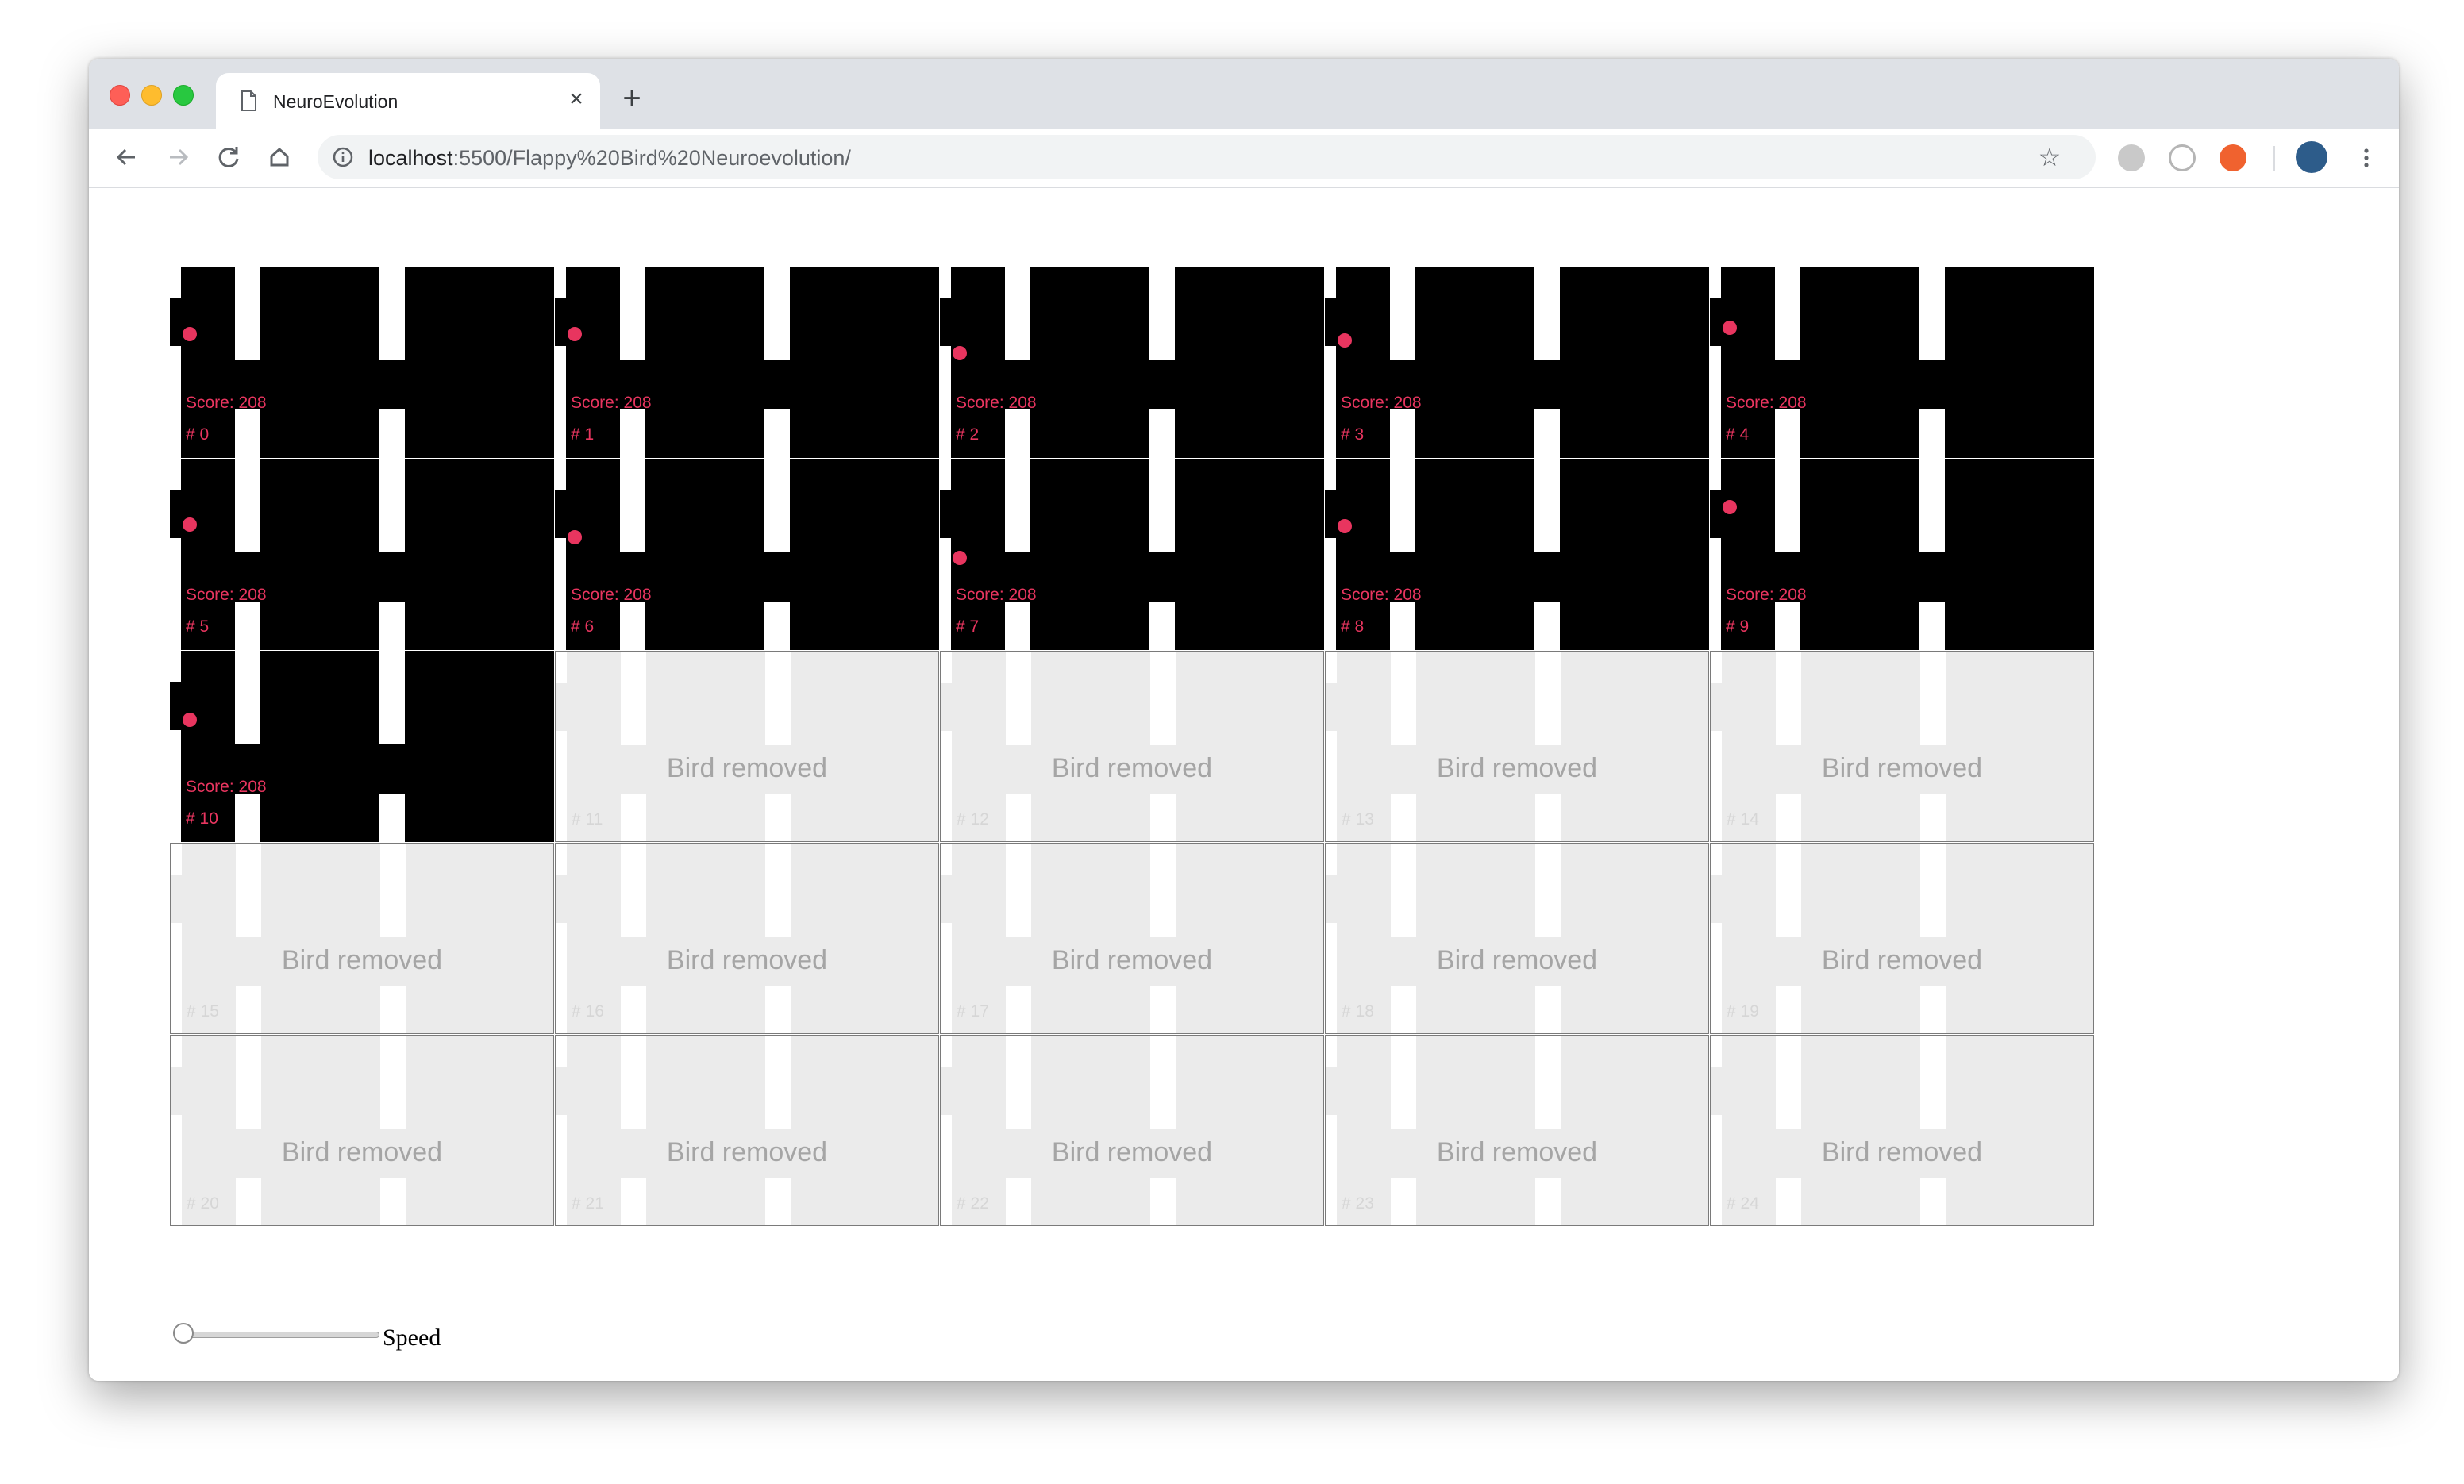 The image size is (2464, 1484). I want to click on forward-icon, so click(177, 157).